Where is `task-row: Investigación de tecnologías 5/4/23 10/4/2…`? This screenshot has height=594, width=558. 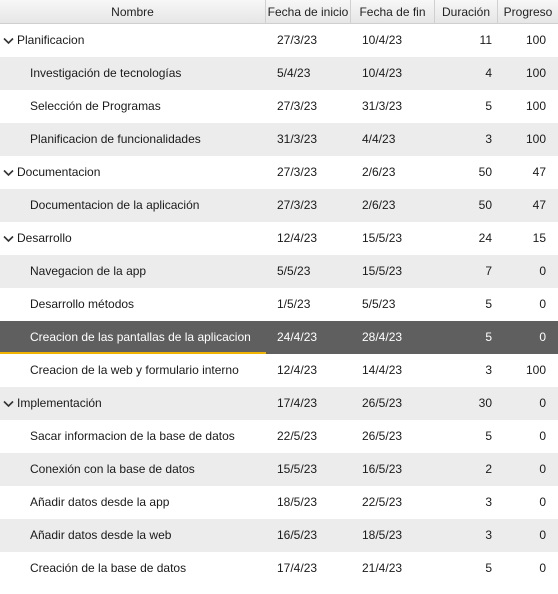
task-row: Investigación de tecnologías 5/4/23 10/4/2… is located at coordinates (279, 73).